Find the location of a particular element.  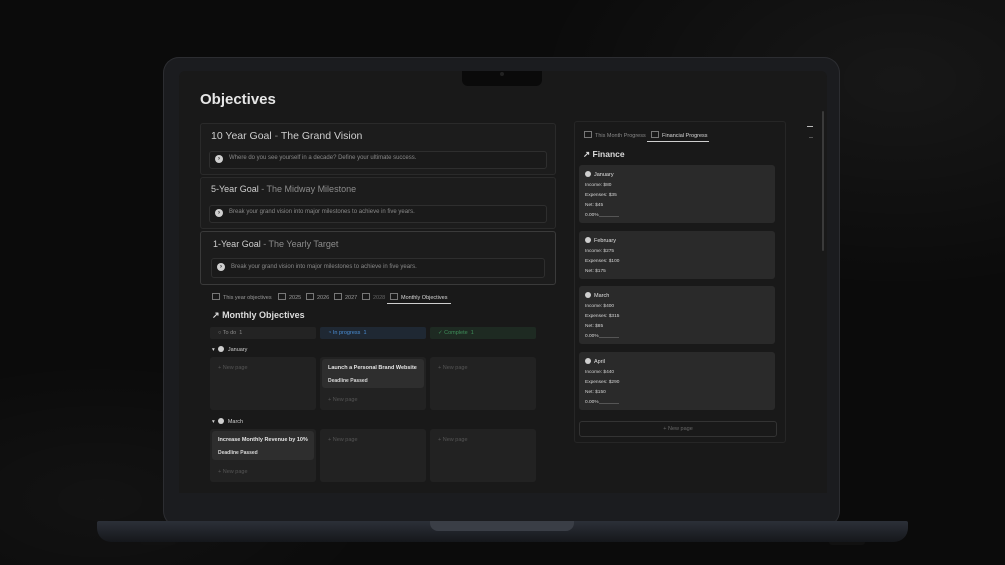

month-header: April is located at coordinates (595, 361).